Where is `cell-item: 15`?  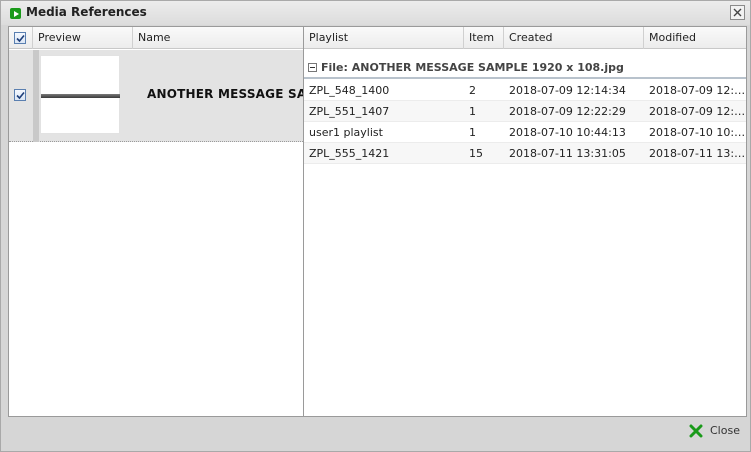 cell-item: 15 is located at coordinates (476, 153).